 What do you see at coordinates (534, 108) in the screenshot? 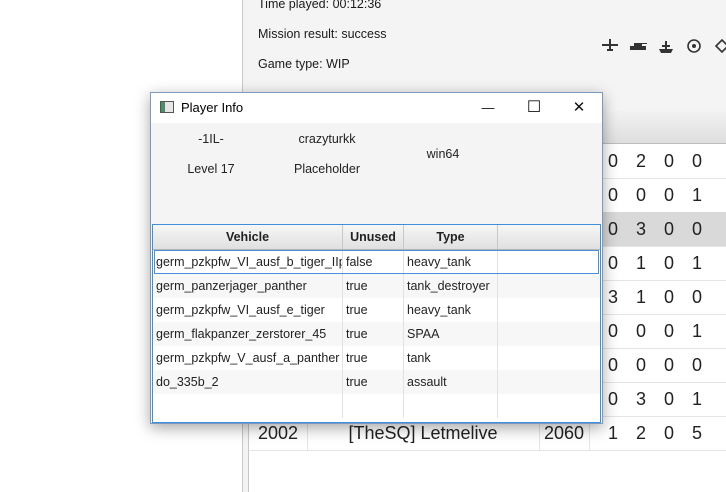
I see `maximize-button: ☐` at bounding box center [534, 108].